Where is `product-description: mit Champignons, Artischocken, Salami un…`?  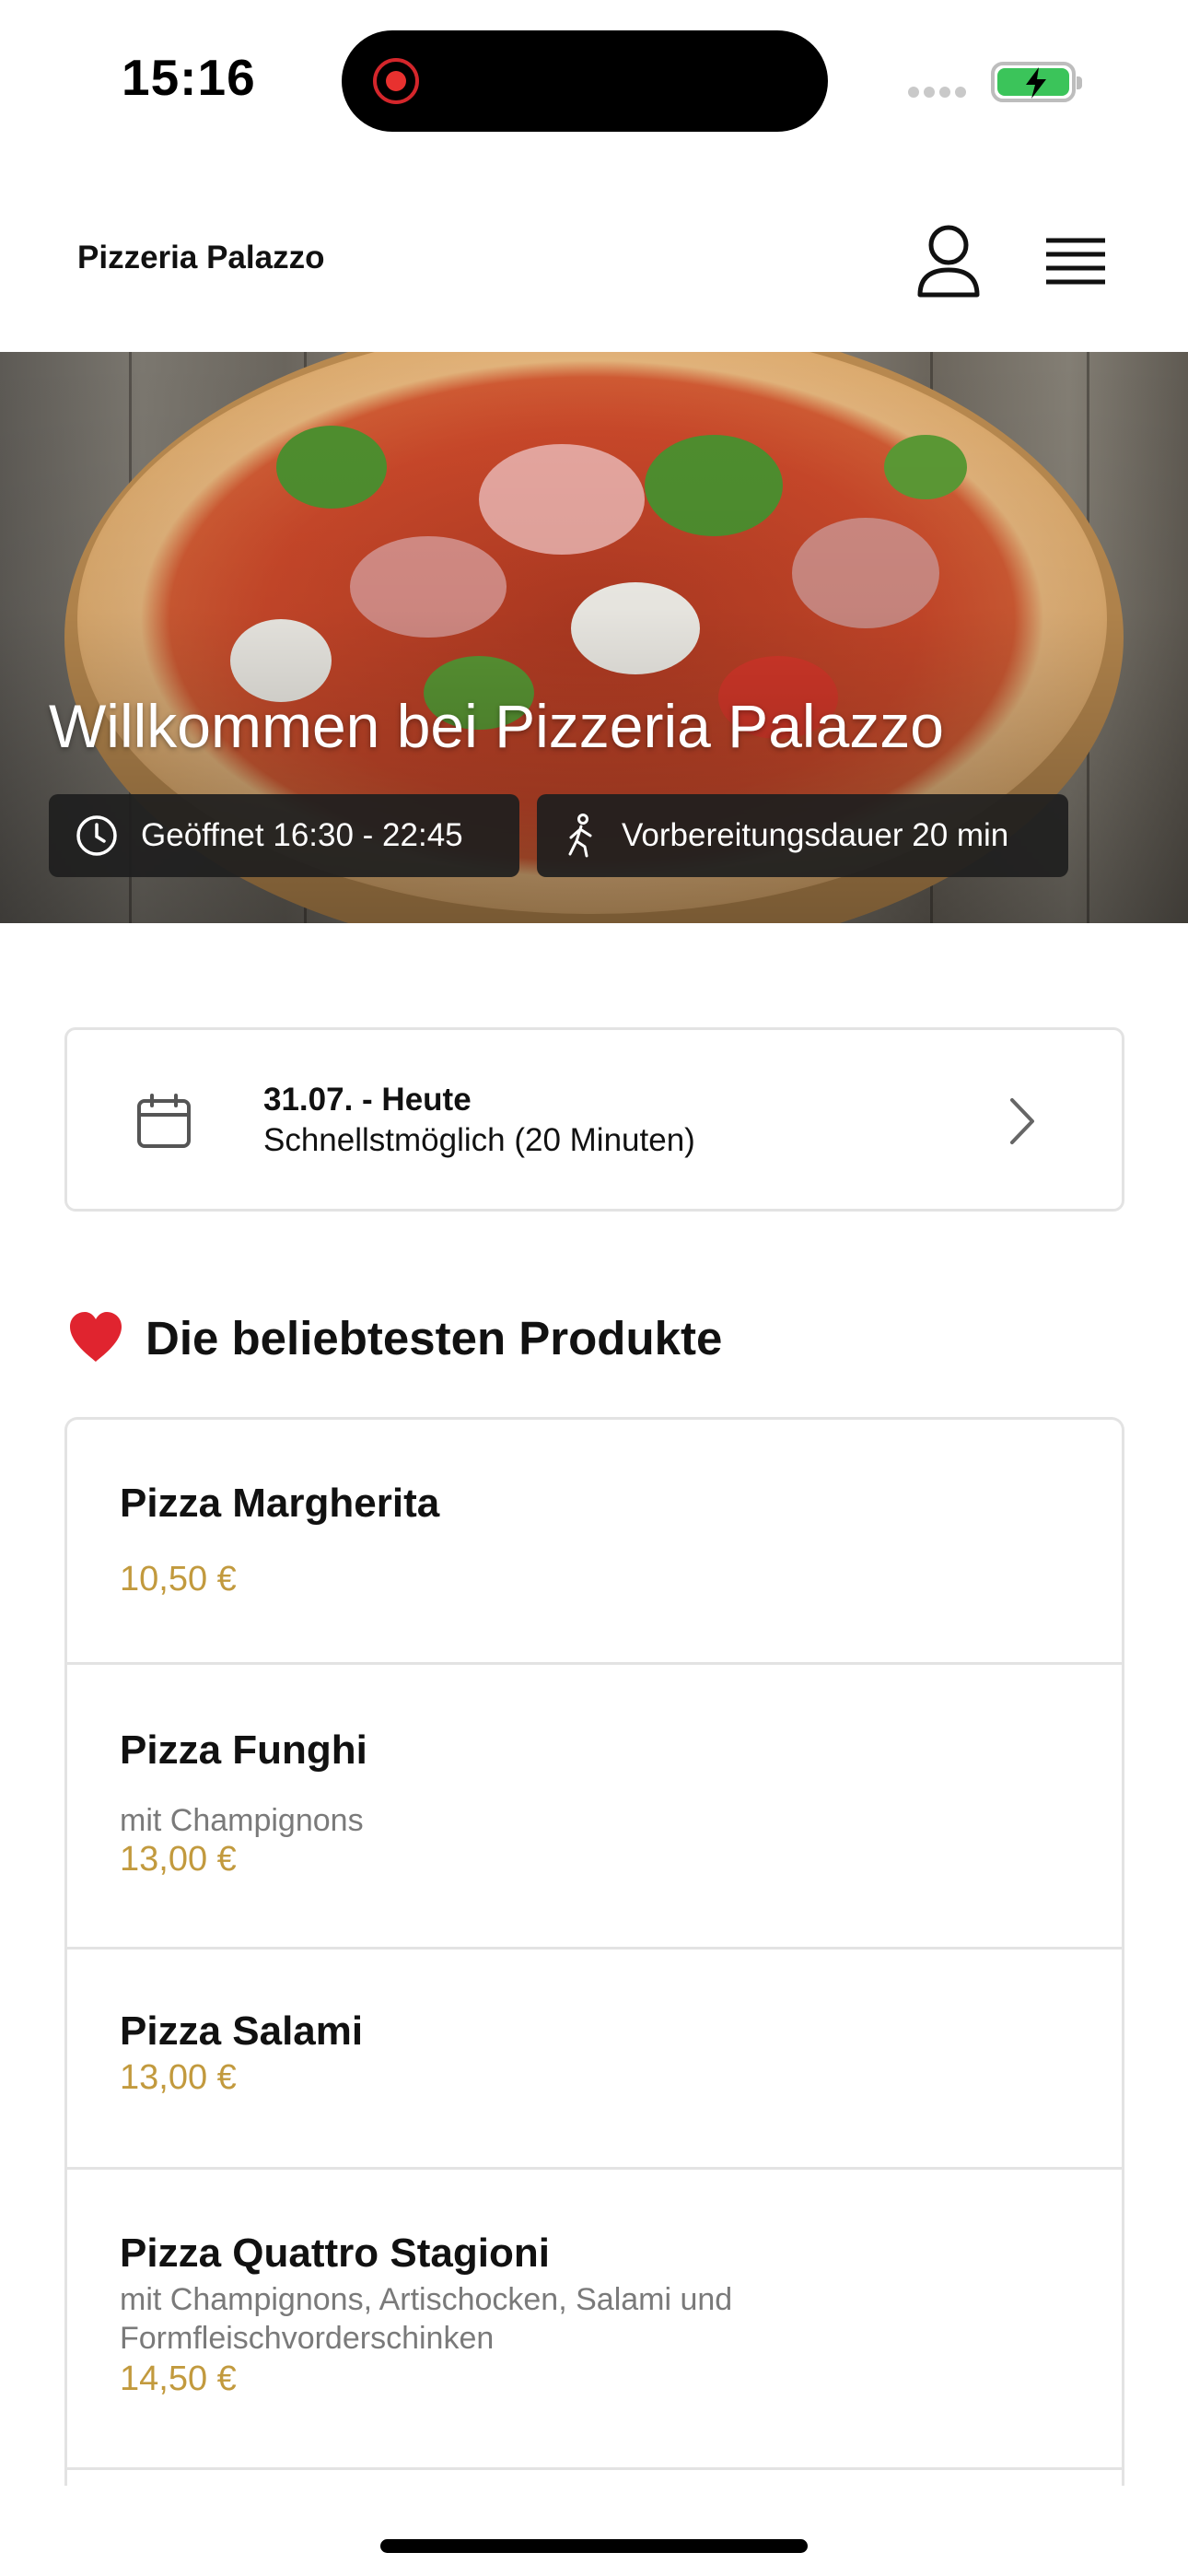
product-description: mit Champignons, Artischocken, Salami un… is located at coordinates (427, 2319).